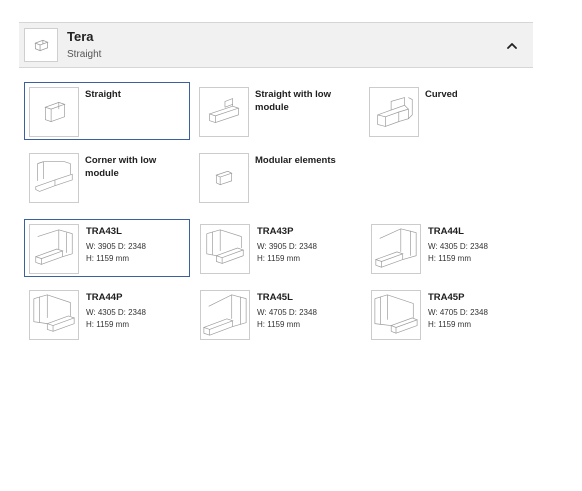 The width and height of the screenshot is (582, 491). I want to click on product-card-tra43p: TRA43P W: 3905 D: 2348 H: 1159 mm, so click(278, 248).